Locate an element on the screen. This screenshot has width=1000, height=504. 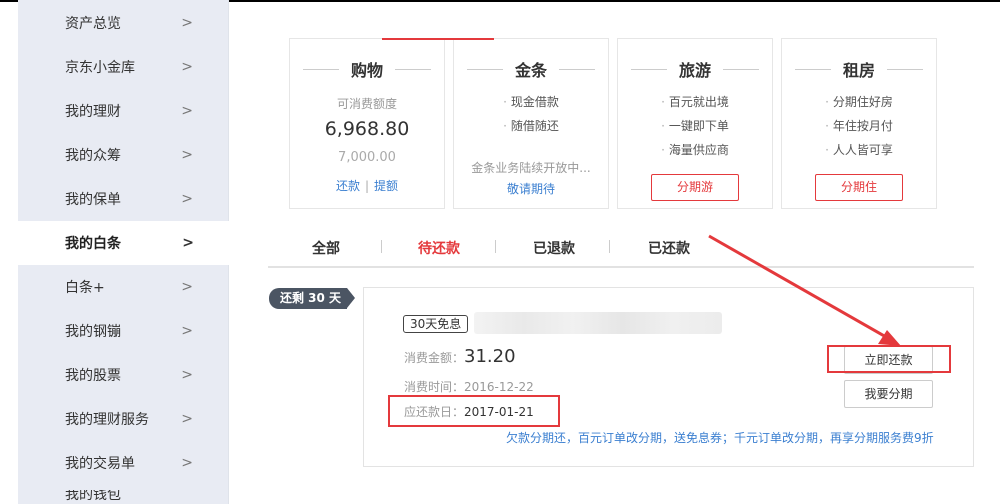
feature-item: · 分期住好房 is located at coordinates (859, 102).